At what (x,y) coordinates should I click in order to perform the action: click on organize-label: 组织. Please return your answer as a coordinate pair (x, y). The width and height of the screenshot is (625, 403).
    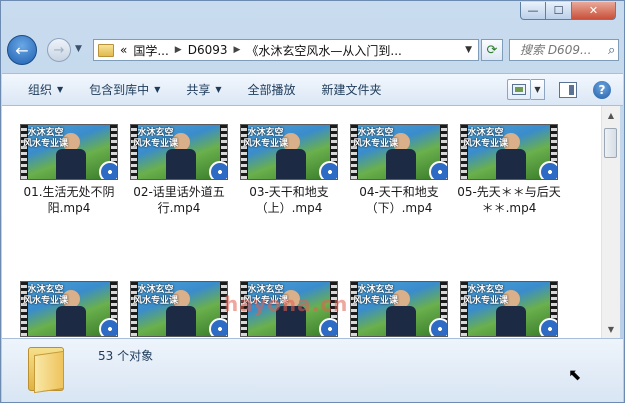
    Looking at the image, I should click on (40, 90).